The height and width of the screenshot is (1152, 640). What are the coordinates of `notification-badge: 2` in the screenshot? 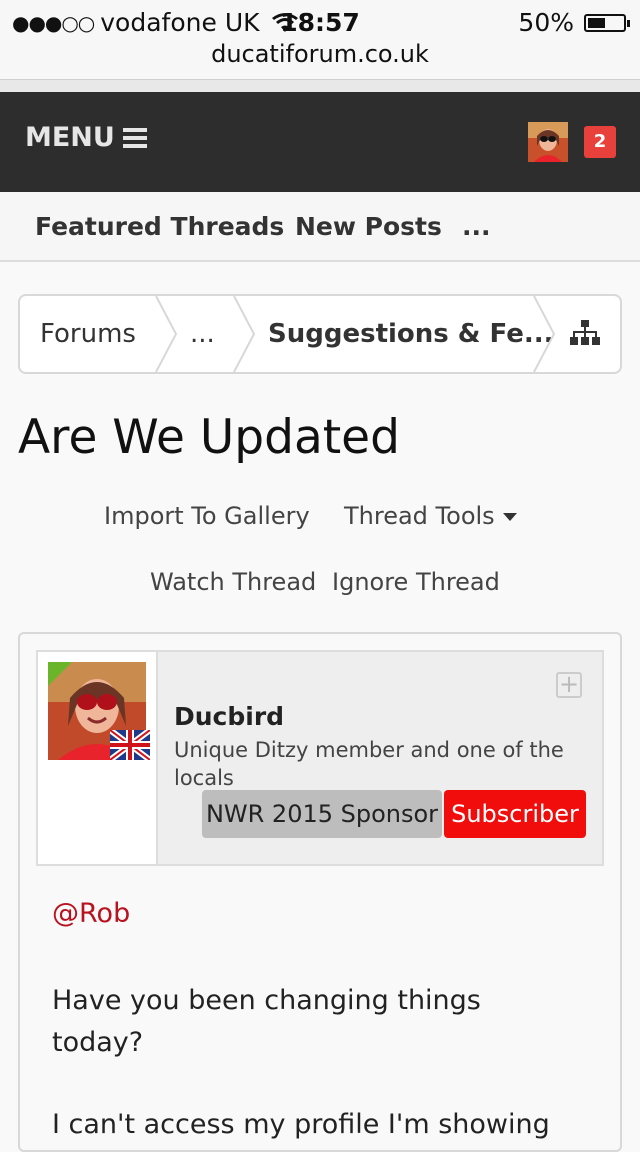 It's located at (600, 142).